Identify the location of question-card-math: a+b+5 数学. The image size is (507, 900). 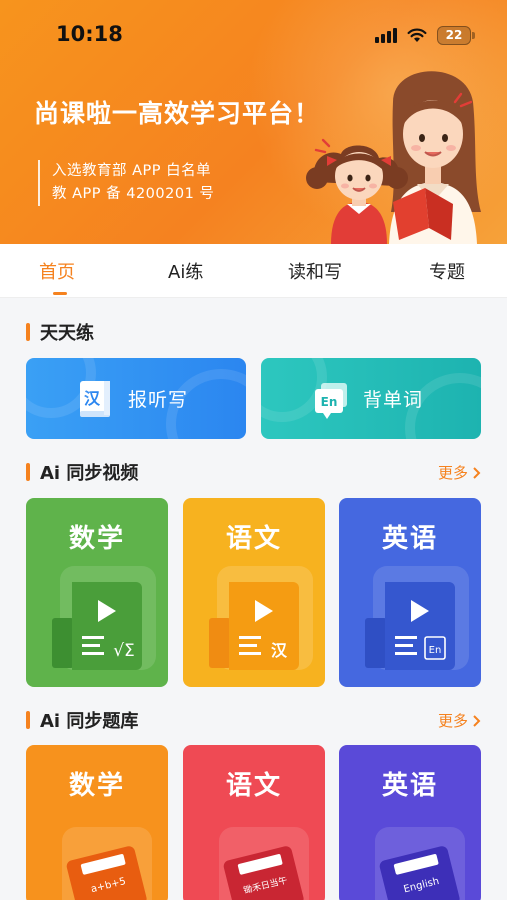
(97, 822).